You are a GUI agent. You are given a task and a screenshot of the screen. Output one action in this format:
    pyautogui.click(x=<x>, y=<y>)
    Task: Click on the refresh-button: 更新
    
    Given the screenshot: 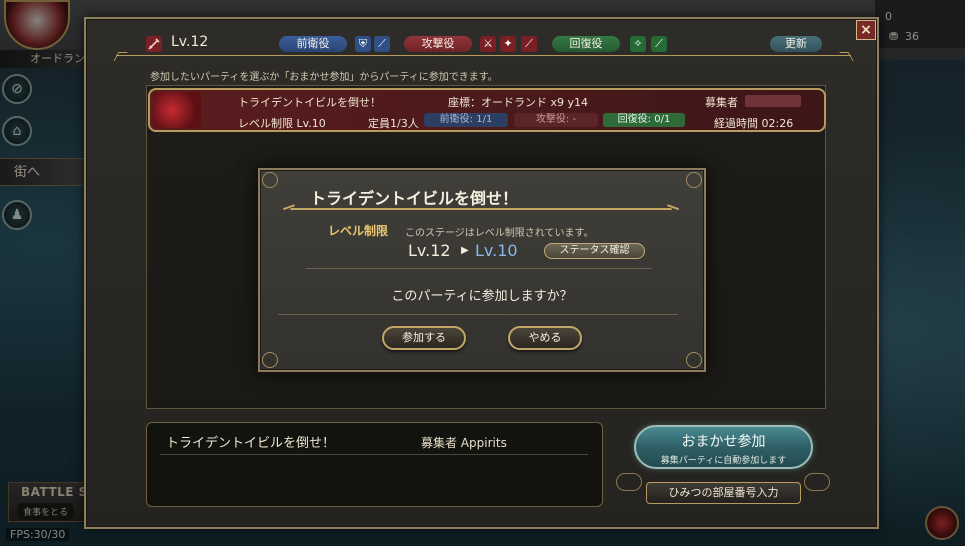 What is the action you would take?
    pyautogui.click(x=796, y=44)
    